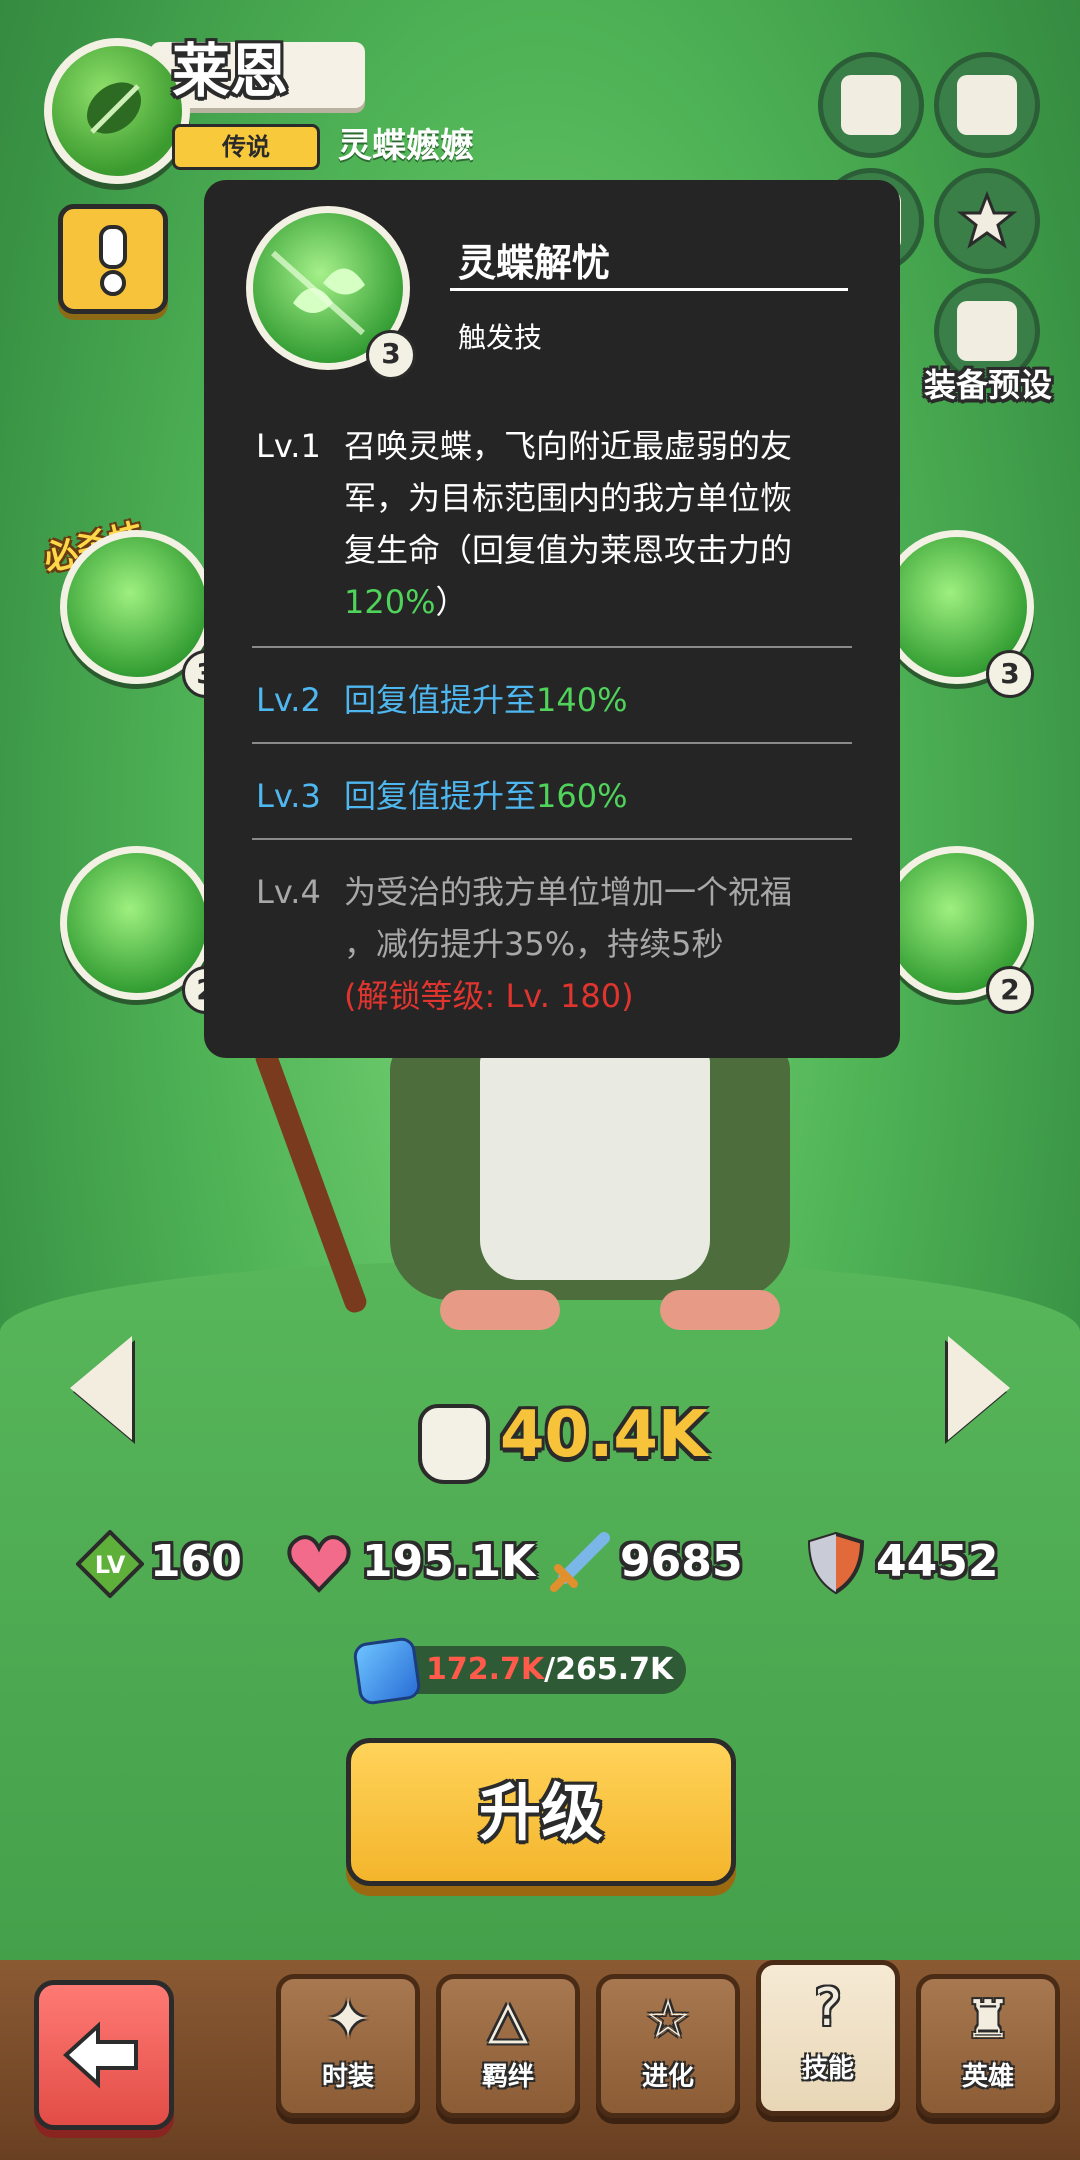  Describe the element at coordinates (246, 147) in the screenshot. I see `rarity-badge: 传说` at that location.